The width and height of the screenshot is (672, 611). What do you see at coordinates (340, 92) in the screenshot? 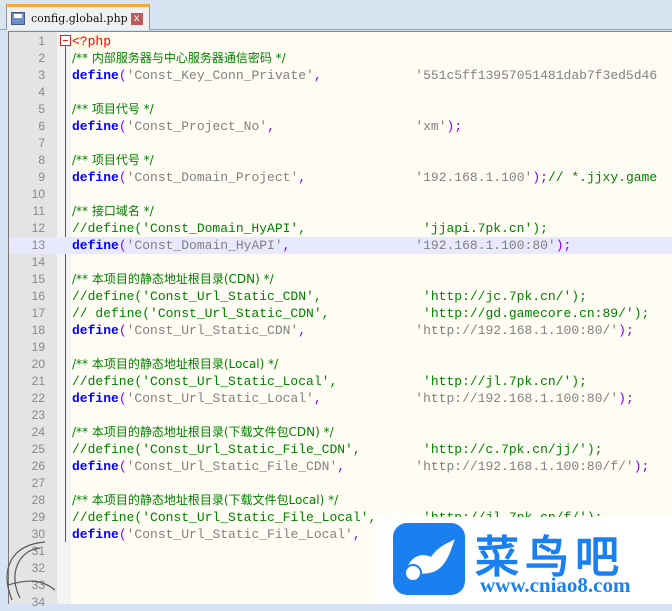
I see `code-line: 4` at bounding box center [340, 92].